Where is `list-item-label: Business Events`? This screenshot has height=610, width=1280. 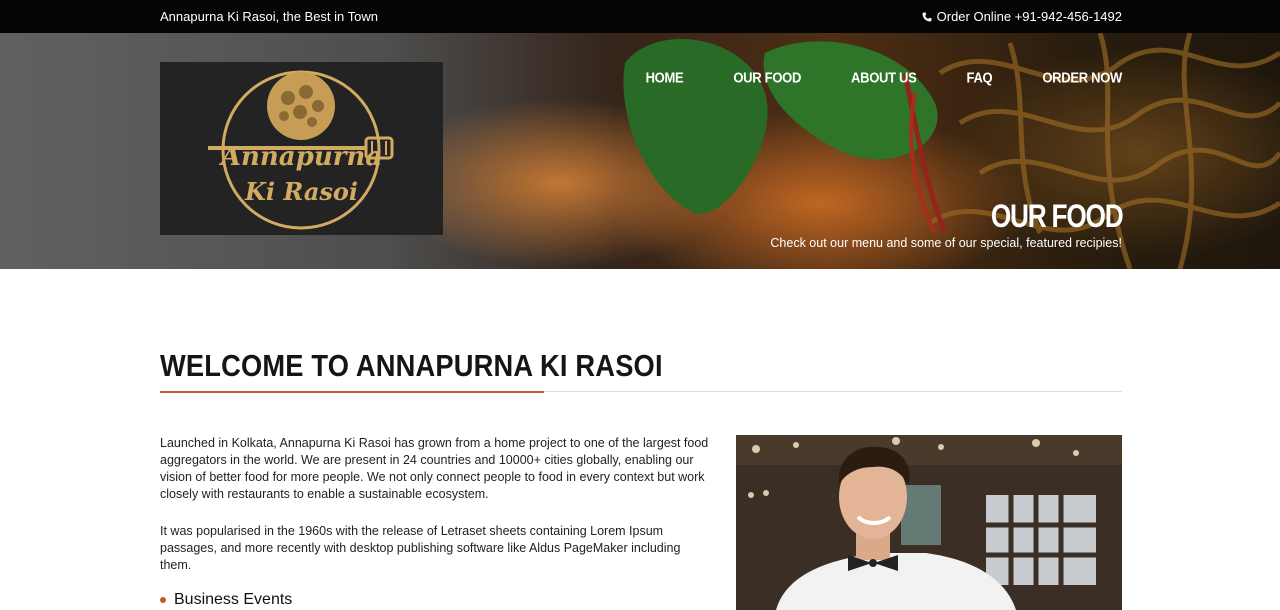
list-item-label: Business Events is located at coordinates (233, 599).